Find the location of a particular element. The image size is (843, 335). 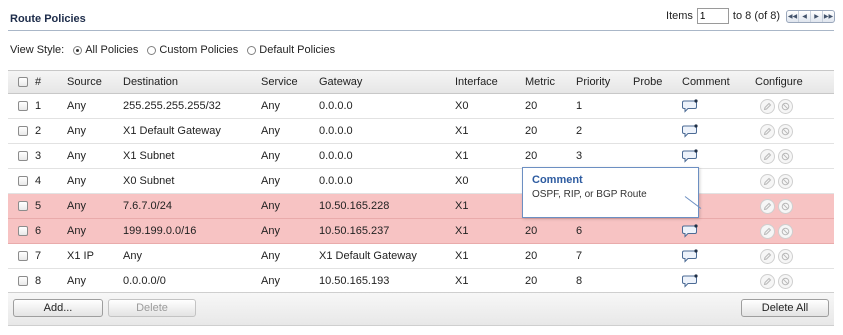

pagination-bar: Items to 8 (of 8) ◀◀ ◀ ▶ ▶▶ is located at coordinates (750, 16).